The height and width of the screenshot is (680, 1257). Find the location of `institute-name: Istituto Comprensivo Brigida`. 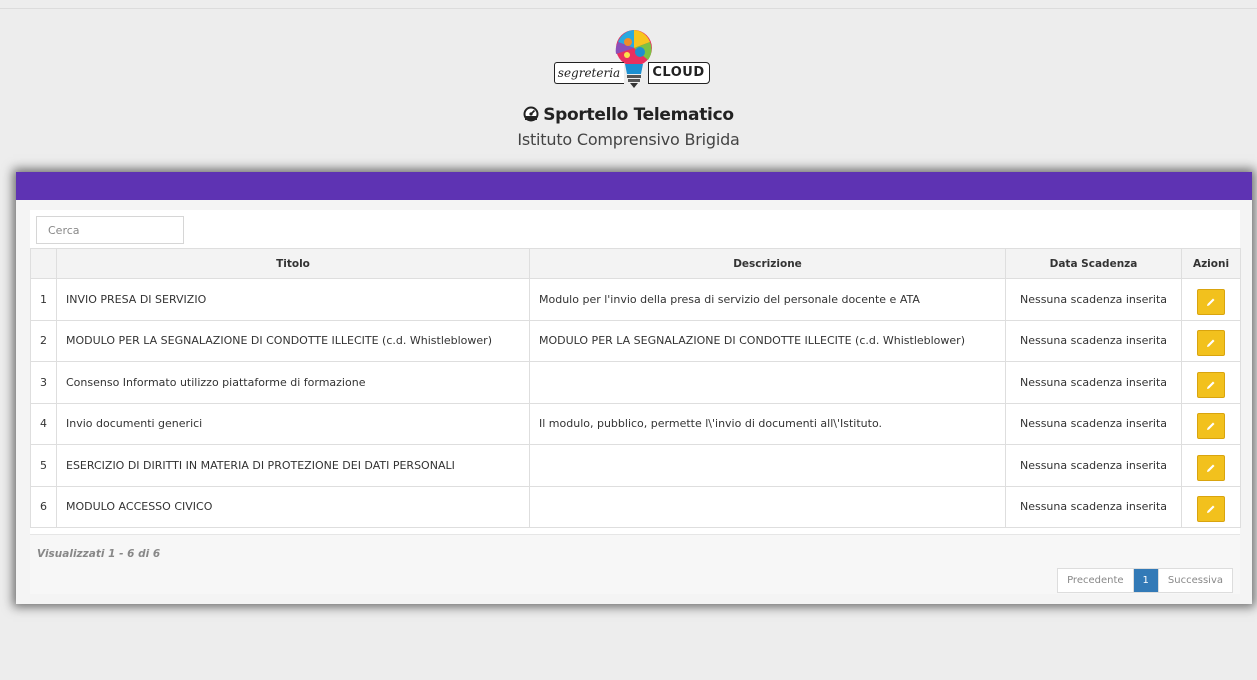

institute-name: Istituto Comprensivo Brigida is located at coordinates (628, 139).